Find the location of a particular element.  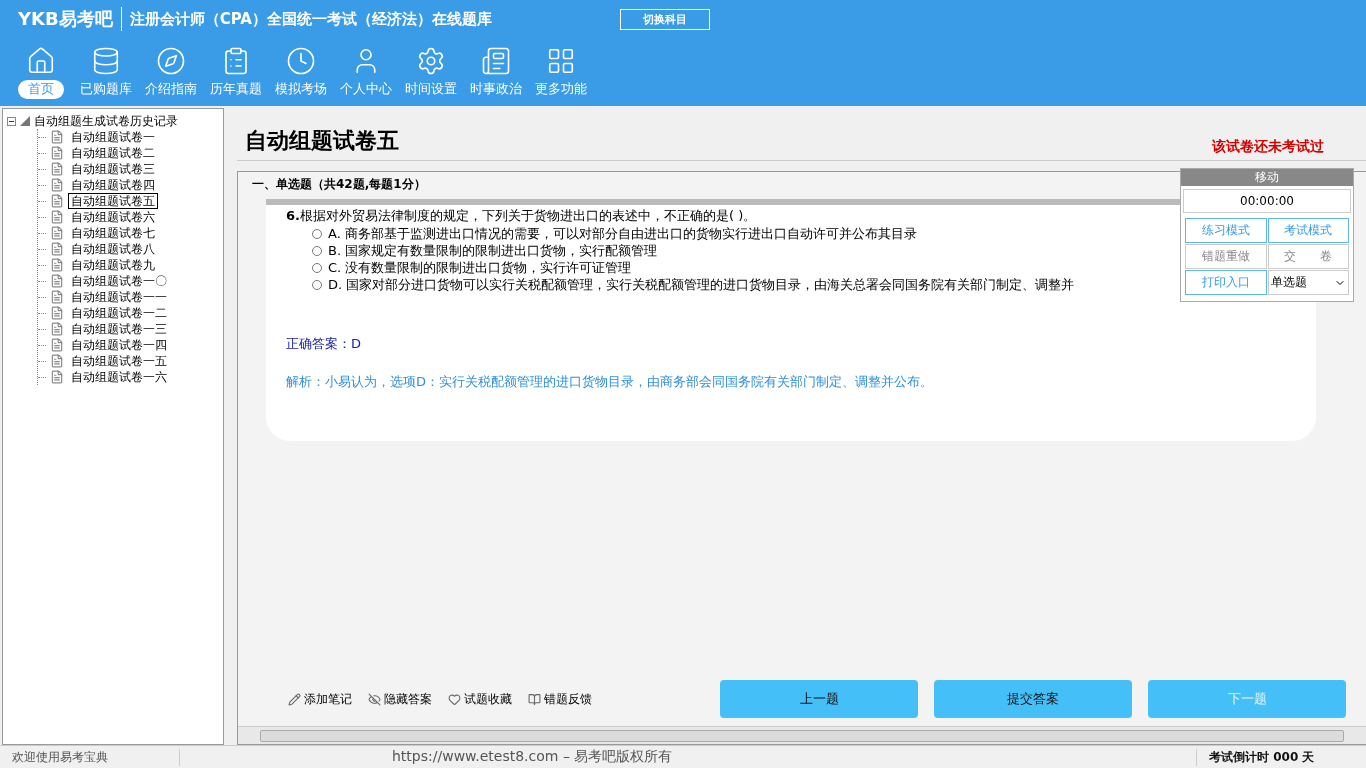

tree-item: 自动组题试卷六 is located at coordinates (113, 217).